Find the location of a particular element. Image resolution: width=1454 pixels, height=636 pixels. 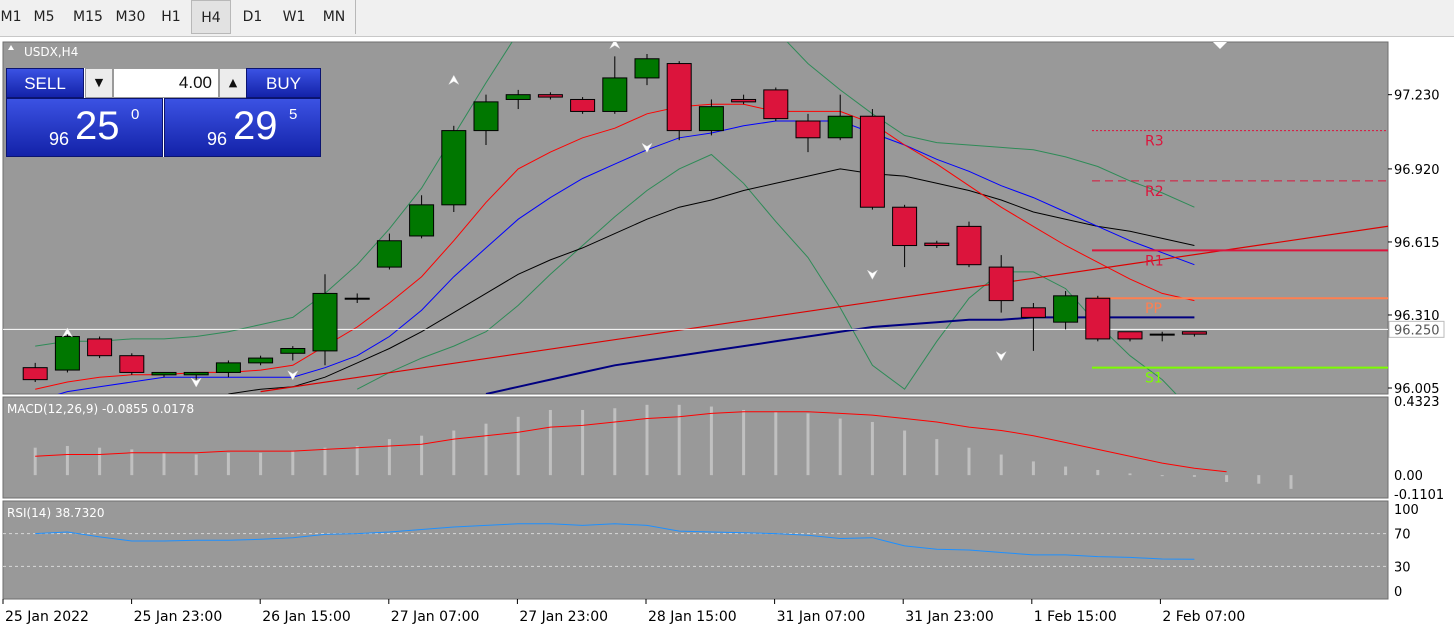

time-tick-label: 31 Jan 07:00 is located at coordinates (821, 617).